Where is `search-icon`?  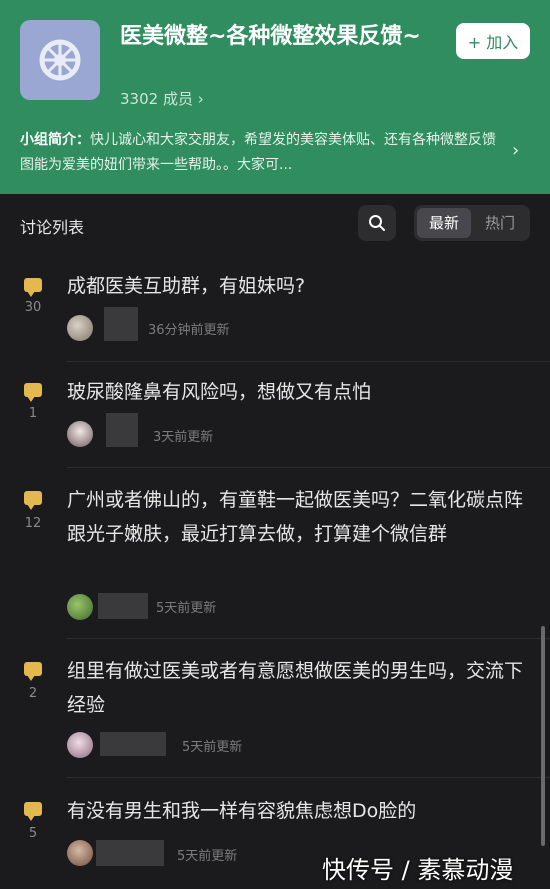 search-icon is located at coordinates (377, 223).